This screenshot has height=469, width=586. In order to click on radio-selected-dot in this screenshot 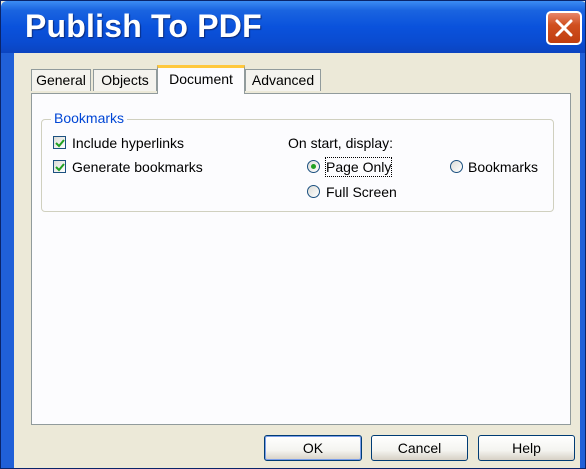, I will do `click(313, 166)`.